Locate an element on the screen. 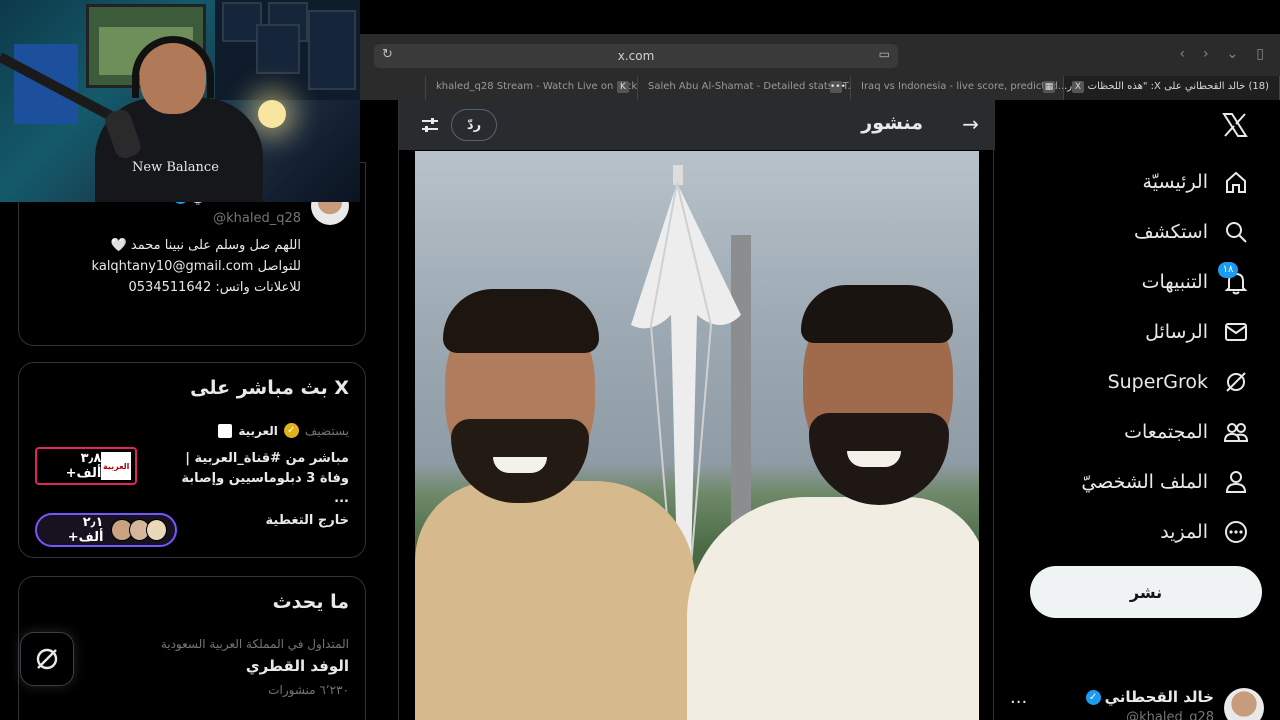 The height and width of the screenshot is (720, 1280). trends-title: ما يحدث is located at coordinates (310, 602).